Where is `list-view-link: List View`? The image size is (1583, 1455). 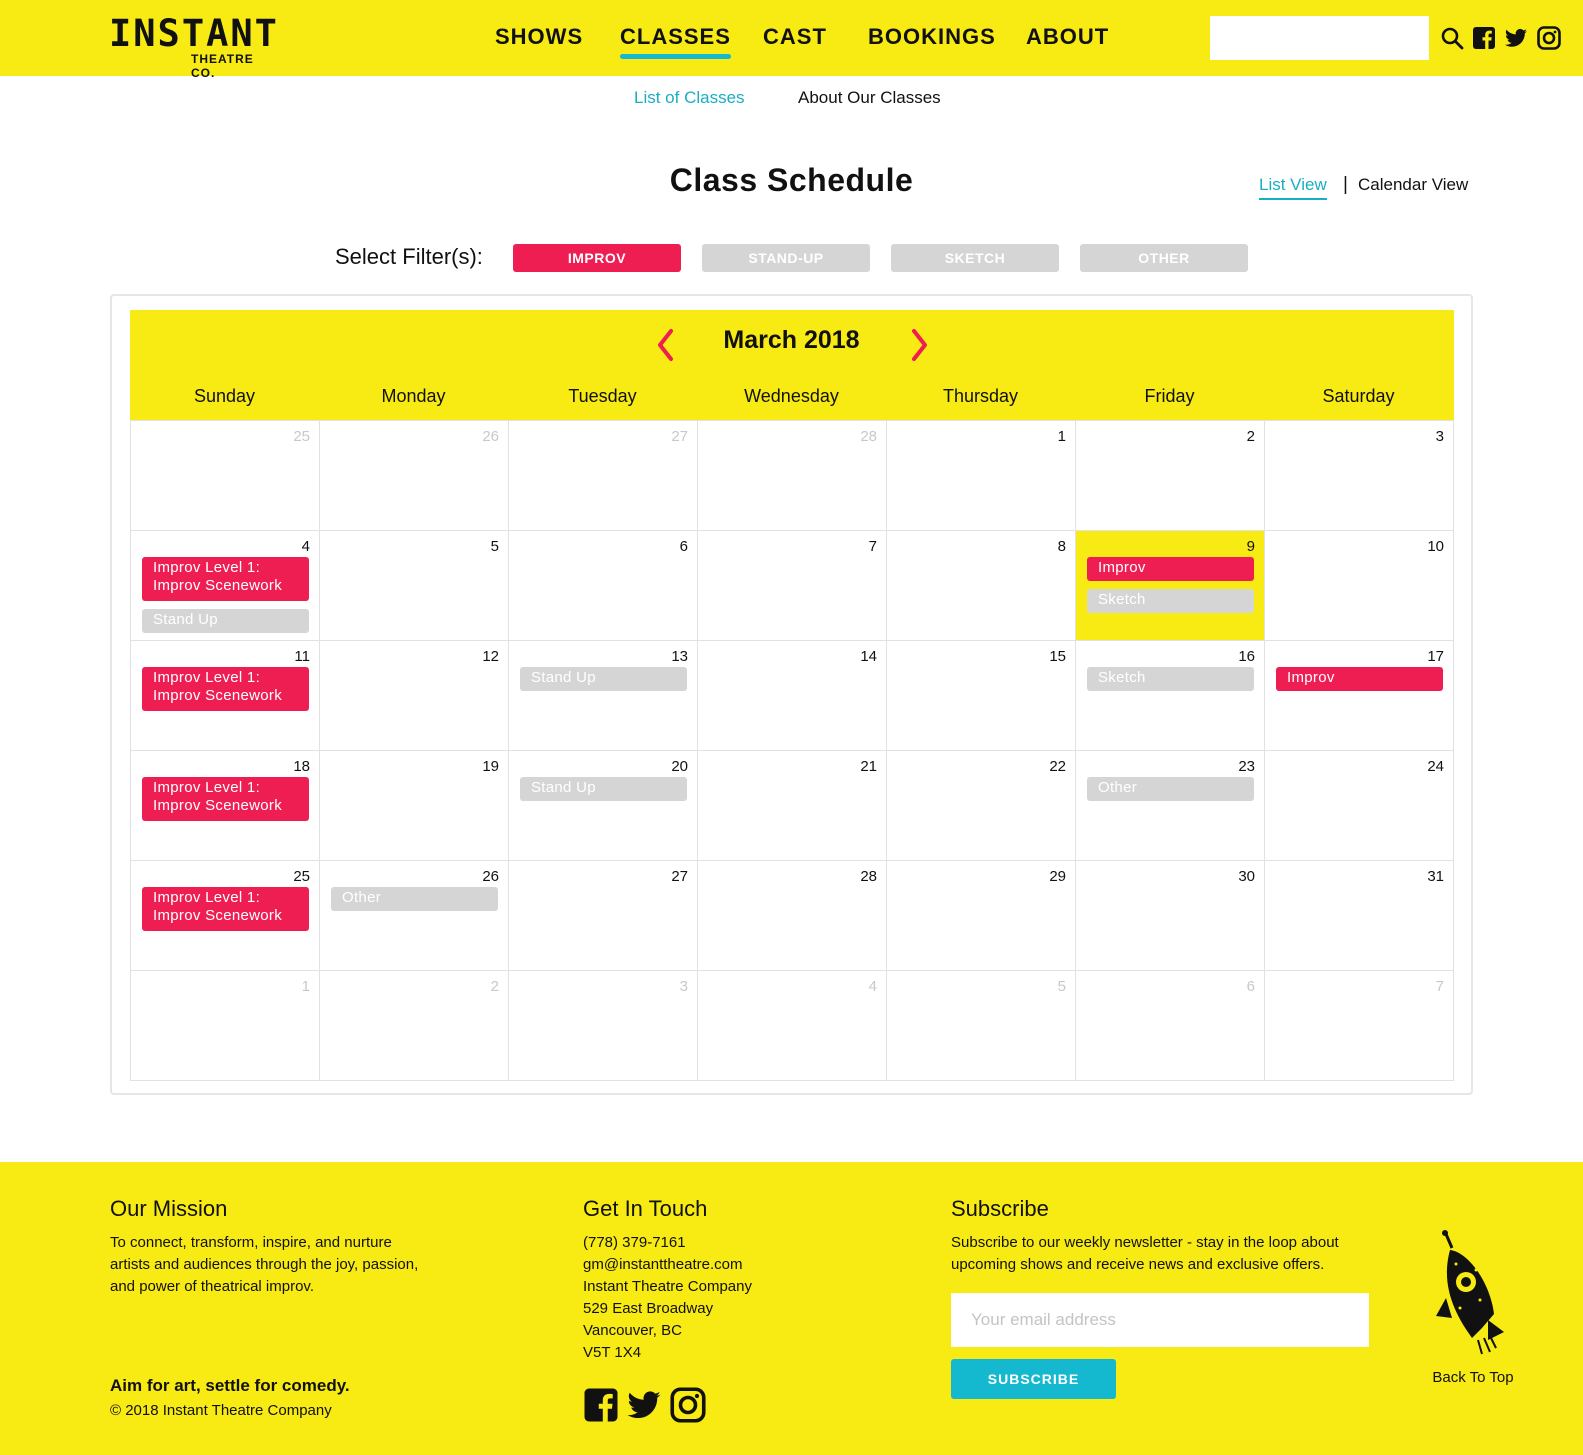 list-view-link: List View is located at coordinates (1293, 187).